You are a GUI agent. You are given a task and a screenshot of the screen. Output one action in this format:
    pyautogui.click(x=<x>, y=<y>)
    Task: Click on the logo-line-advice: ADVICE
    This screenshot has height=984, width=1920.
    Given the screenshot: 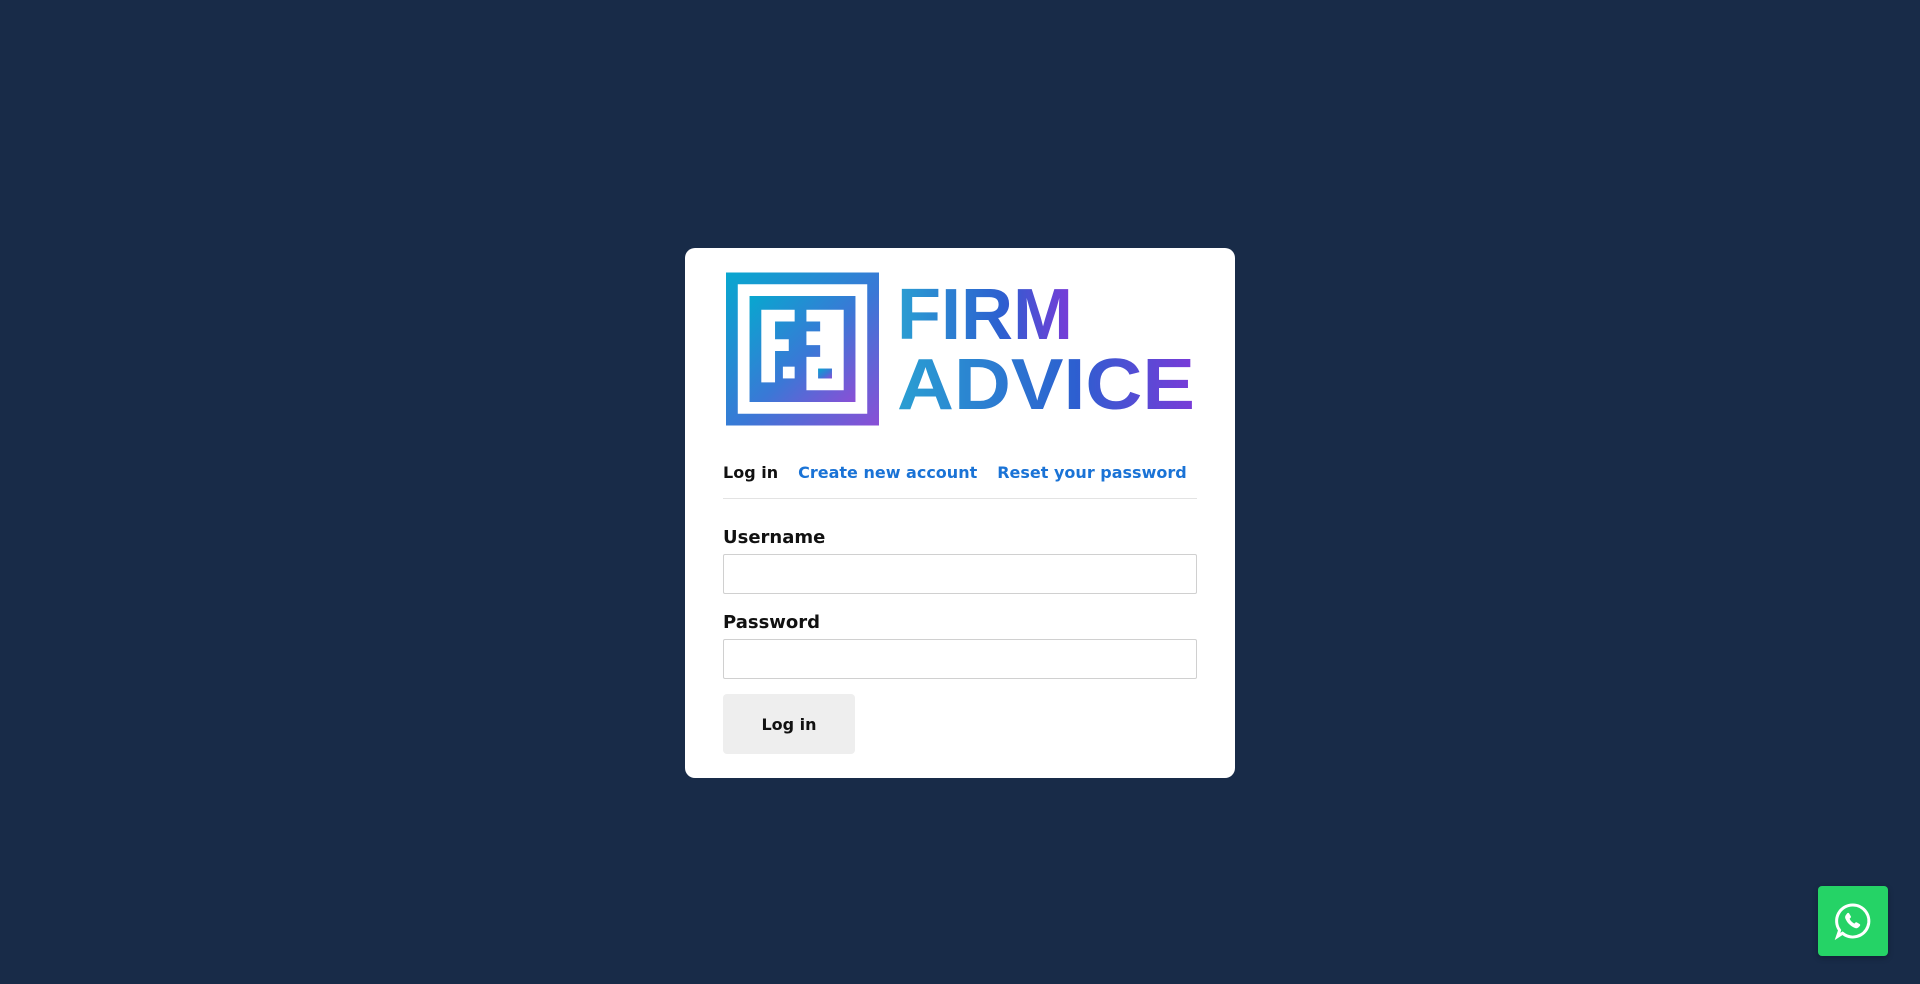 What is the action you would take?
    pyautogui.click(x=1046, y=382)
    